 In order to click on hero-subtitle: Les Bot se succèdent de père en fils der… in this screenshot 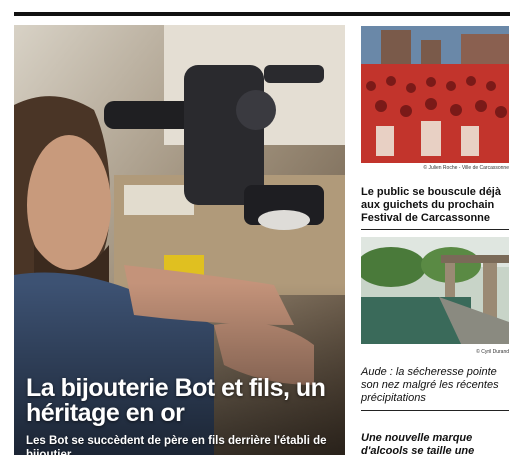, I will do `click(176, 445)`.